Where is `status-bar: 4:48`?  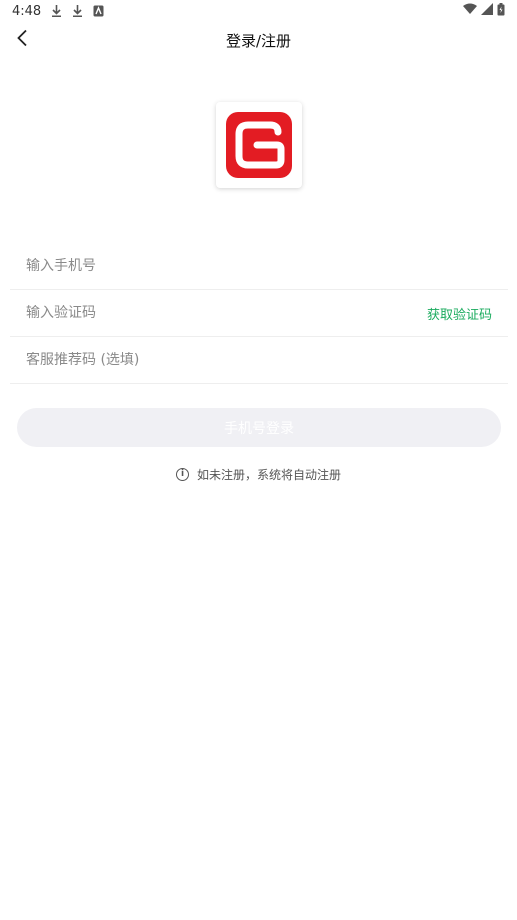
status-bar: 4:48 is located at coordinates (258, 11).